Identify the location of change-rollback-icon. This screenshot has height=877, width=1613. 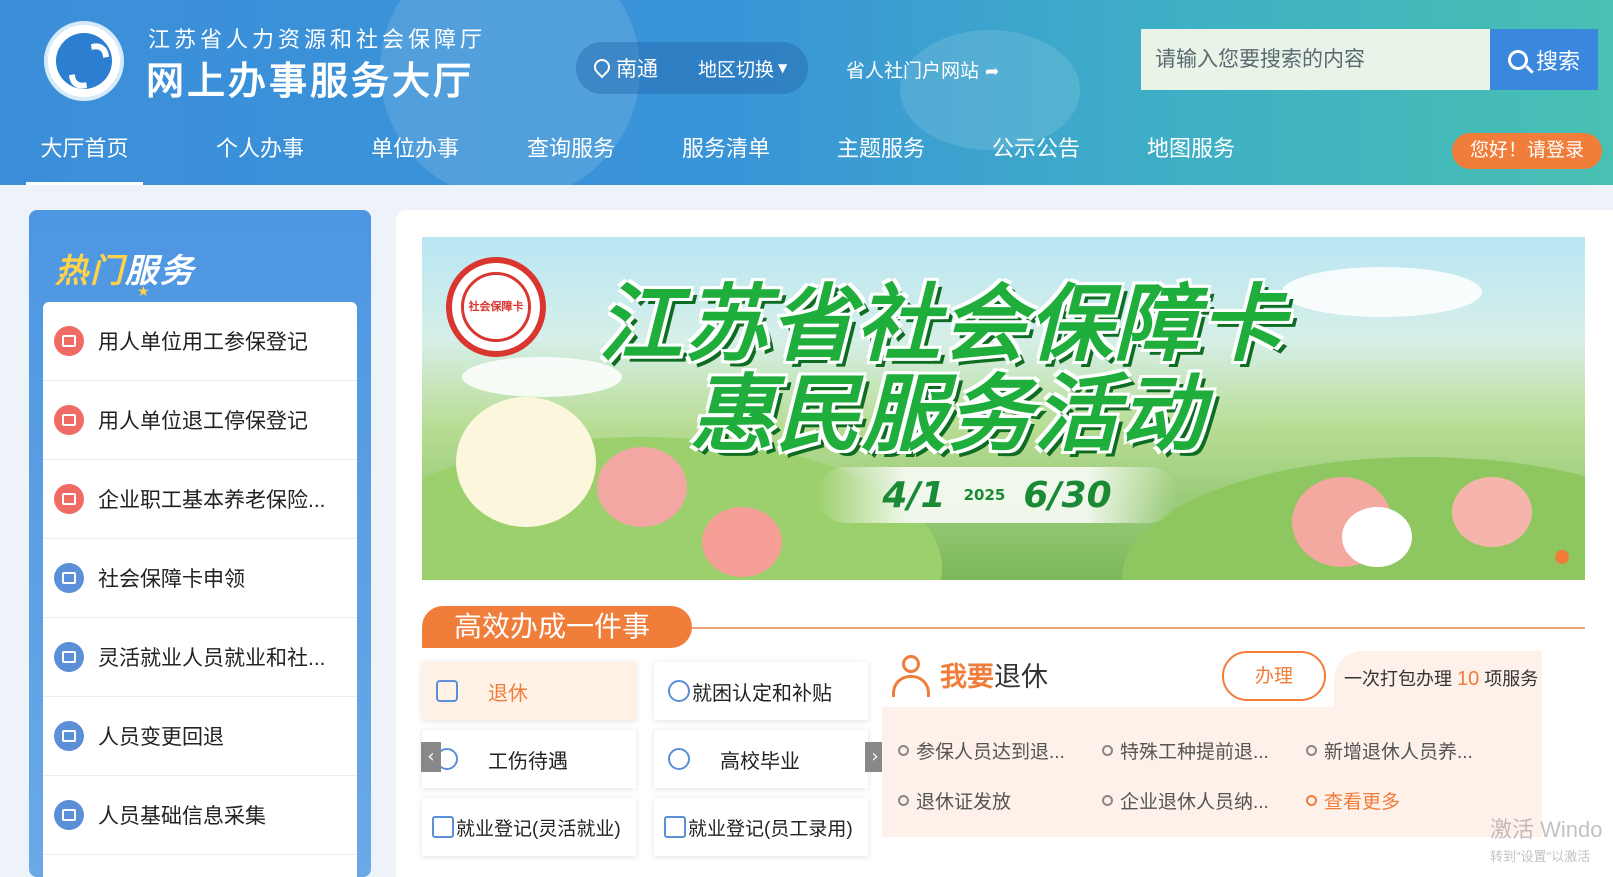
(69, 736).